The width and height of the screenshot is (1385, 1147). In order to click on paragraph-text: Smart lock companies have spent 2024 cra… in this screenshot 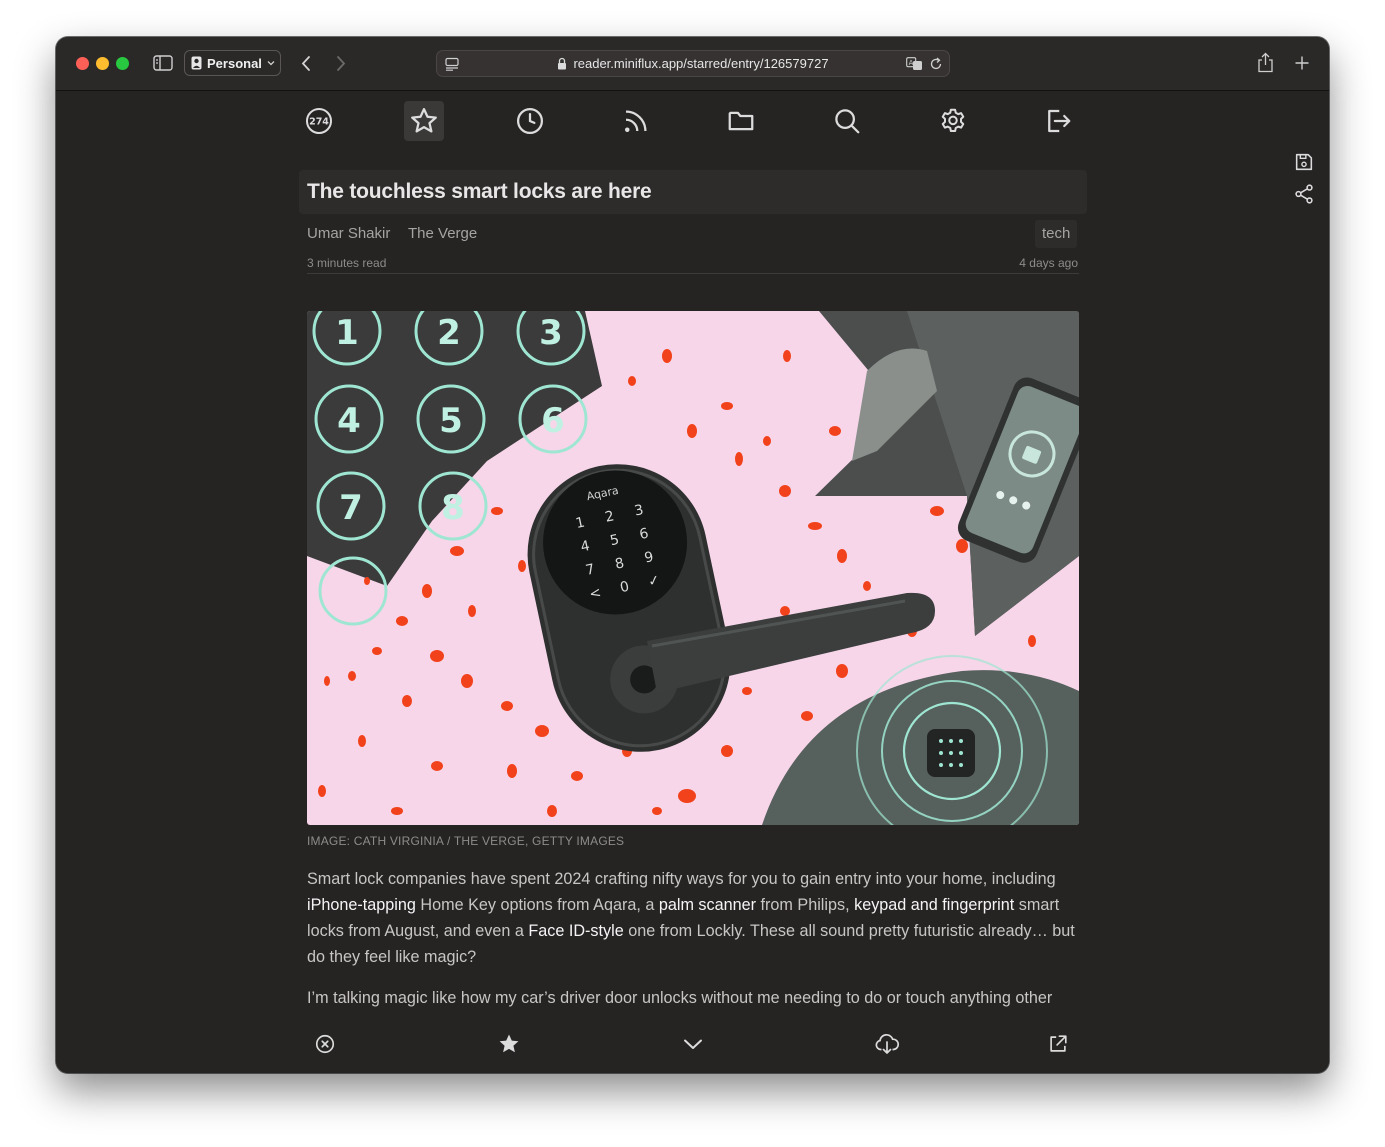, I will do `click(681, 879)`.